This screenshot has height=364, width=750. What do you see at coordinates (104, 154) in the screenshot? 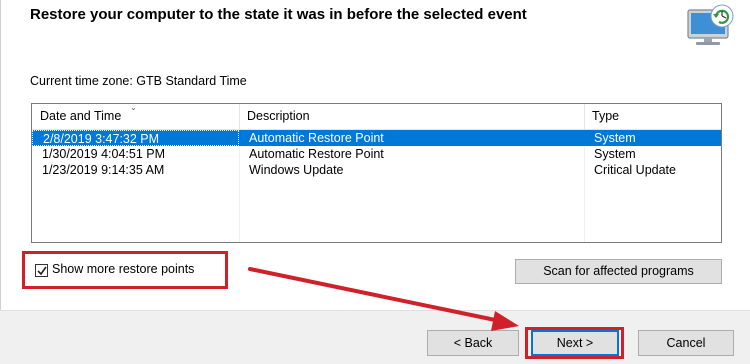
I see `row-date: 1/30/2019 4:04:51 PM` at bounding box center [104, 154].